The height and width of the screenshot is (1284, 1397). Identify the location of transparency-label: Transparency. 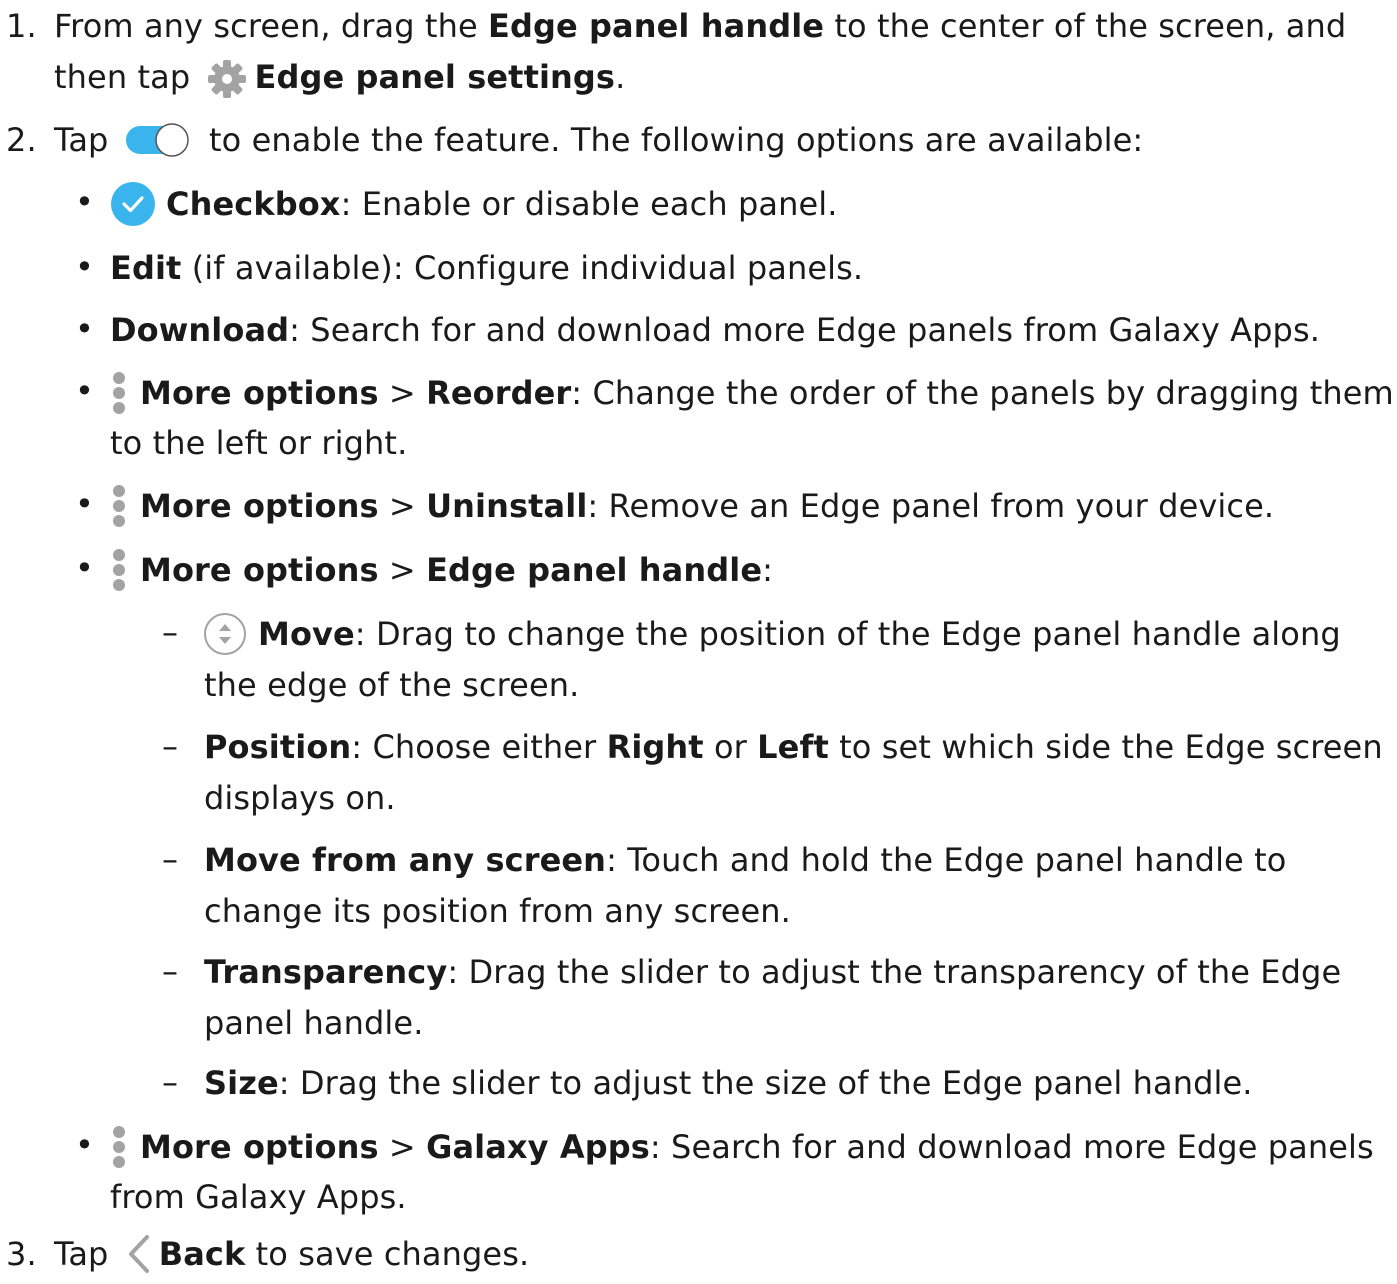
(326, 972).